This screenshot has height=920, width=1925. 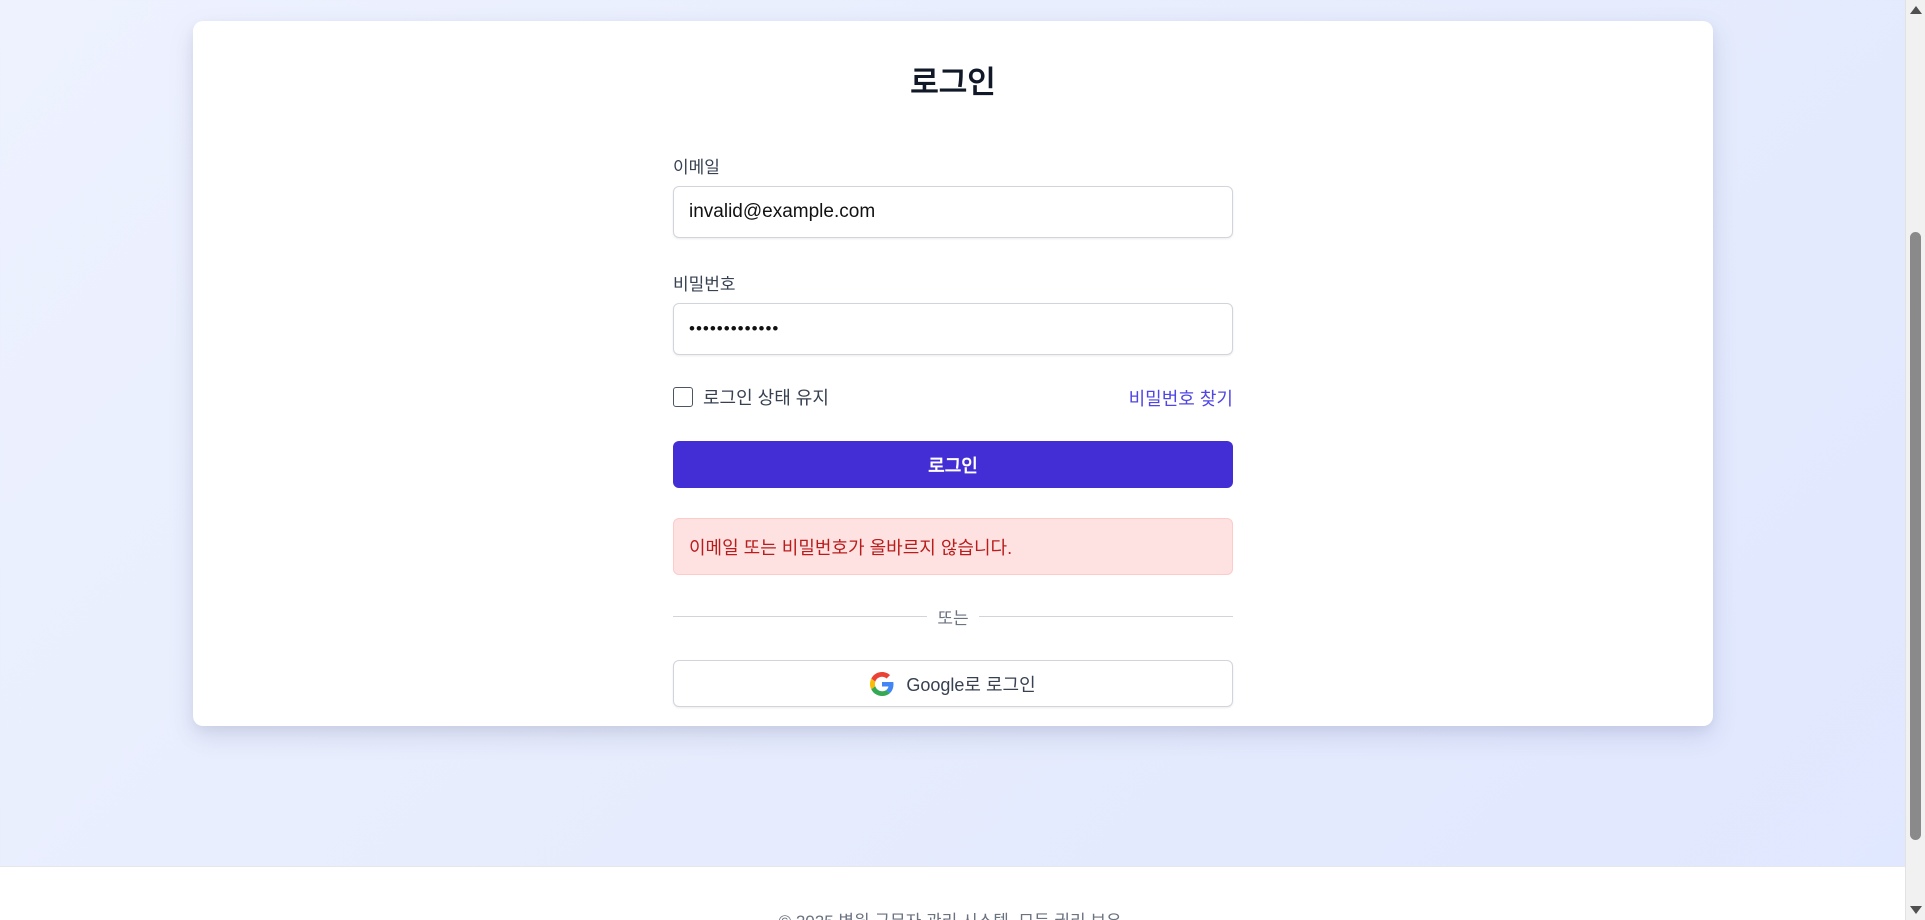 I want to click on remember-me-label: 로그인 상태 유지, so click(x=766, y=397).